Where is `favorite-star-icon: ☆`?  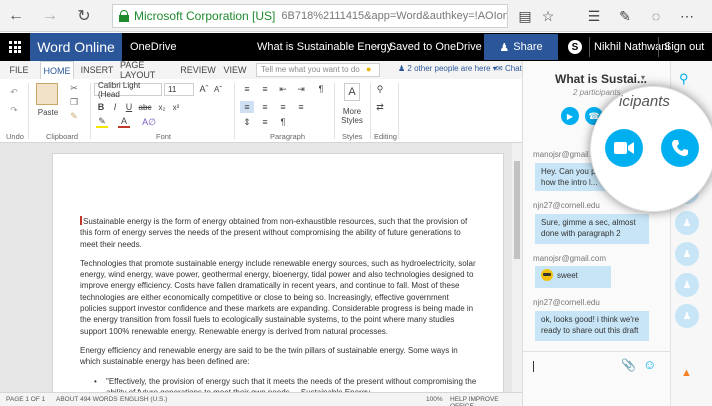 favorite-star-icon: ☆ is located at coordinates (548, 16).